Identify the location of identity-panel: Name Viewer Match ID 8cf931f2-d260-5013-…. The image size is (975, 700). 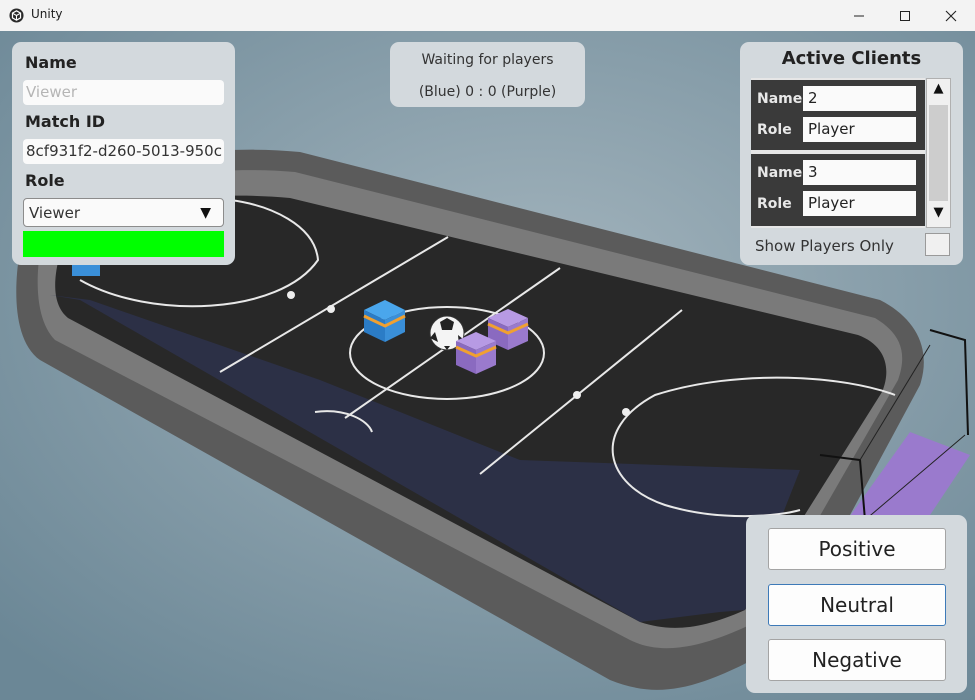
(123, 153).